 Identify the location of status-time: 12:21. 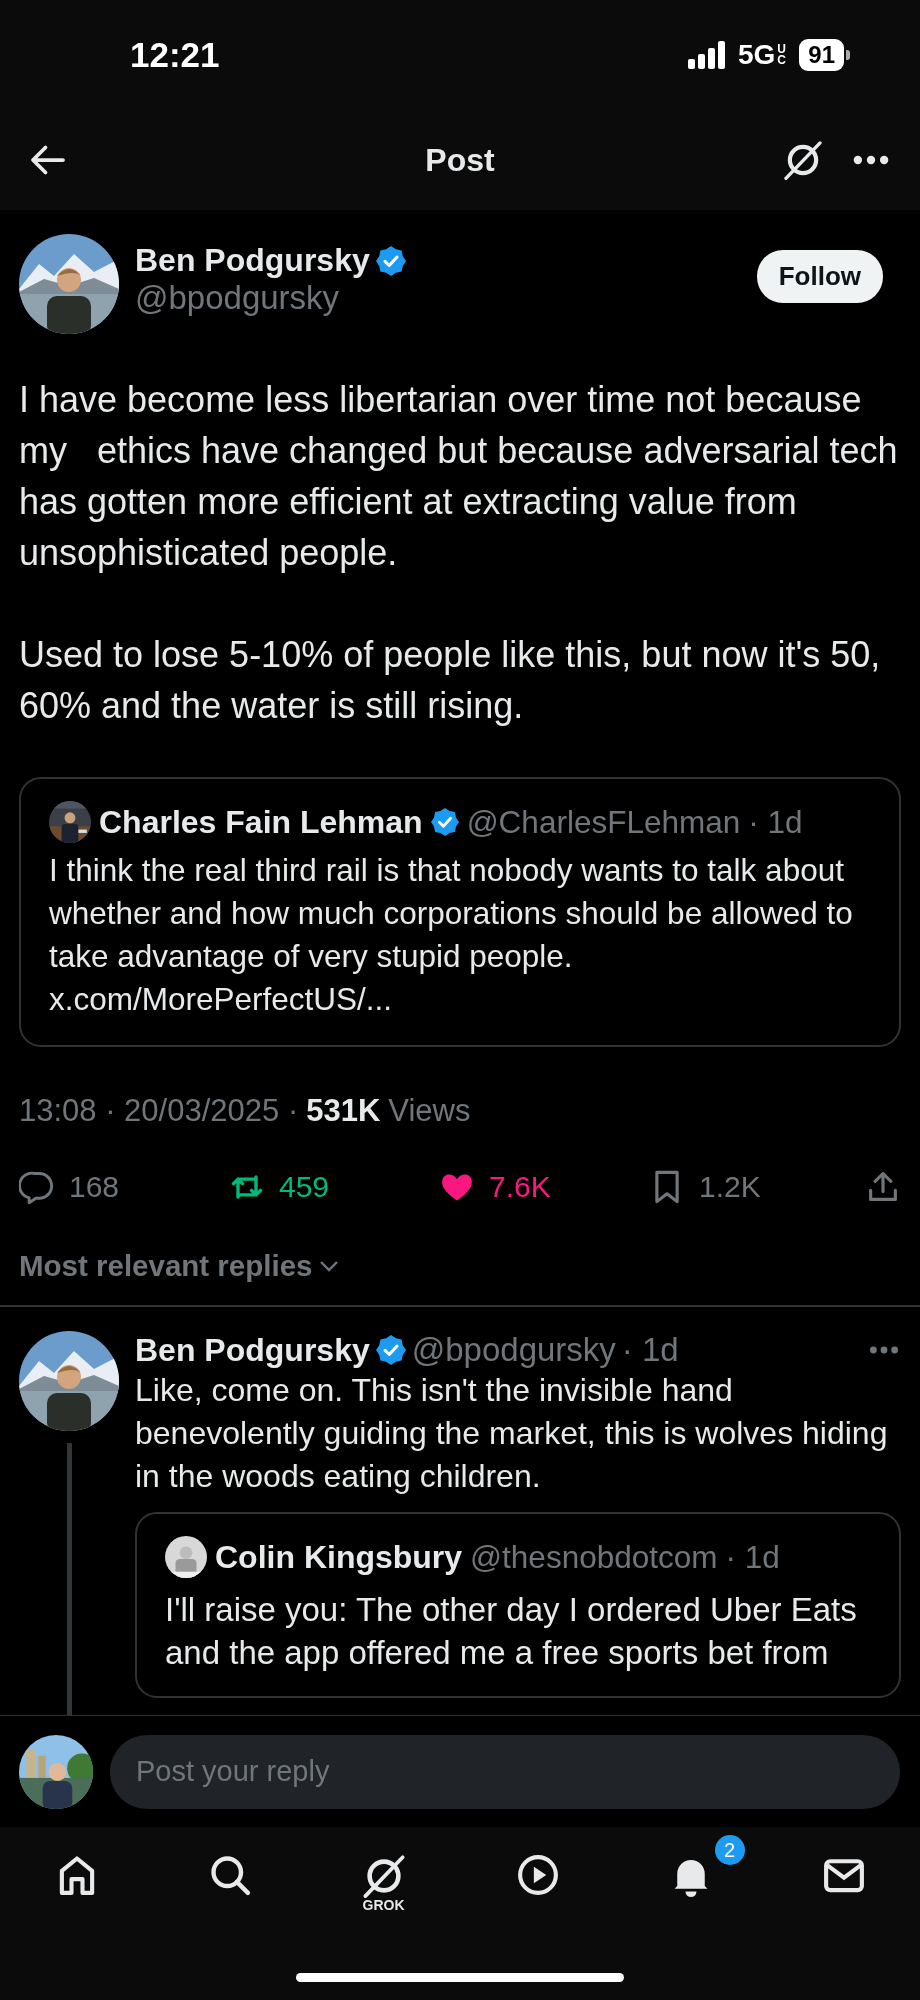
(175, 55).